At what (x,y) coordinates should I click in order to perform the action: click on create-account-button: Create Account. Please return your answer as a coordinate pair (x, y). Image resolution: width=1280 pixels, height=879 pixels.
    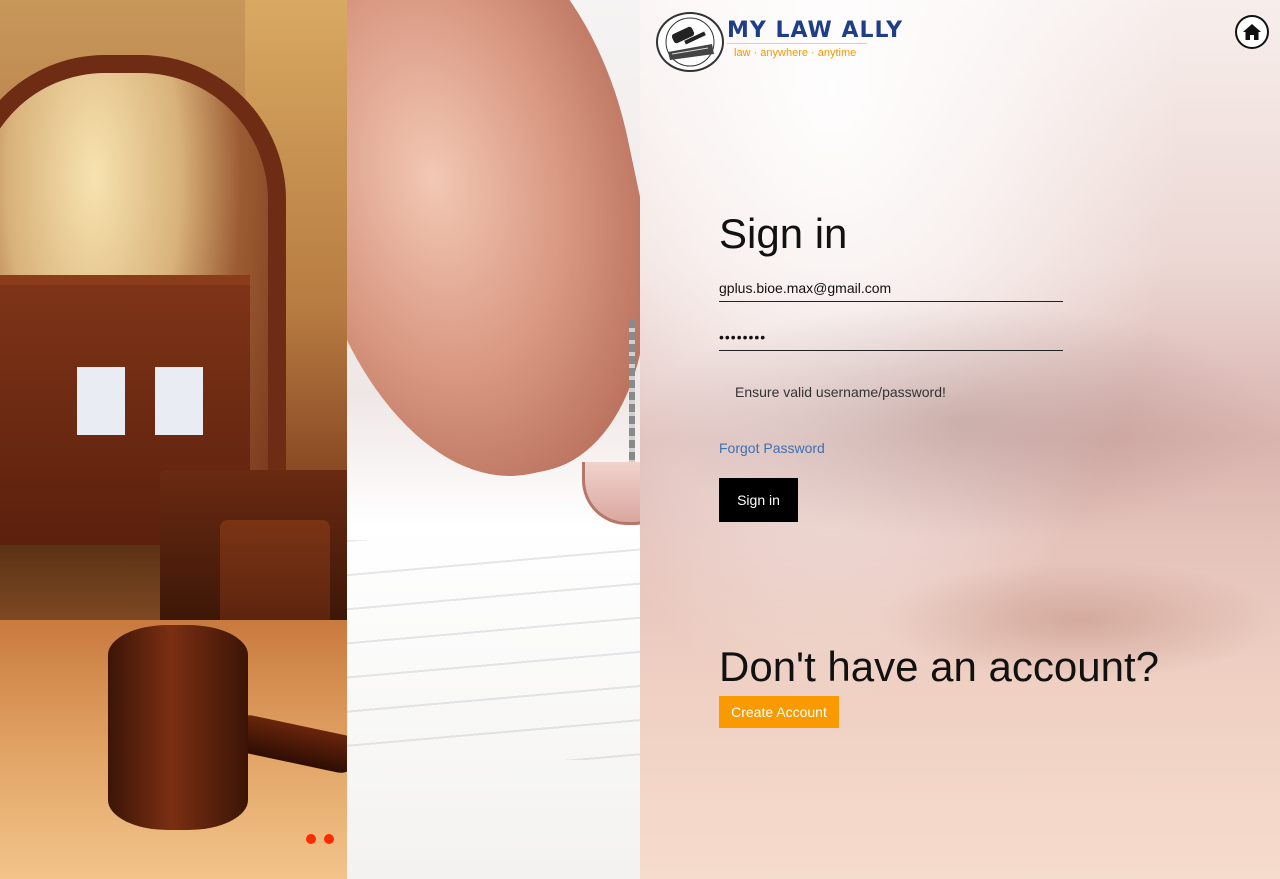
    Looking at the image, I should click on (779, 712).